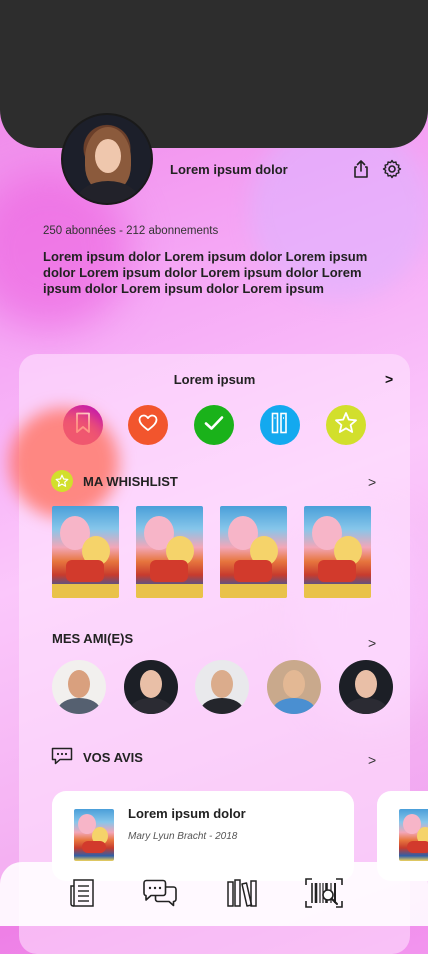 This screenshot has width=428, height=954. I want to click on wishlist-chevron: >, so click(372, 482).